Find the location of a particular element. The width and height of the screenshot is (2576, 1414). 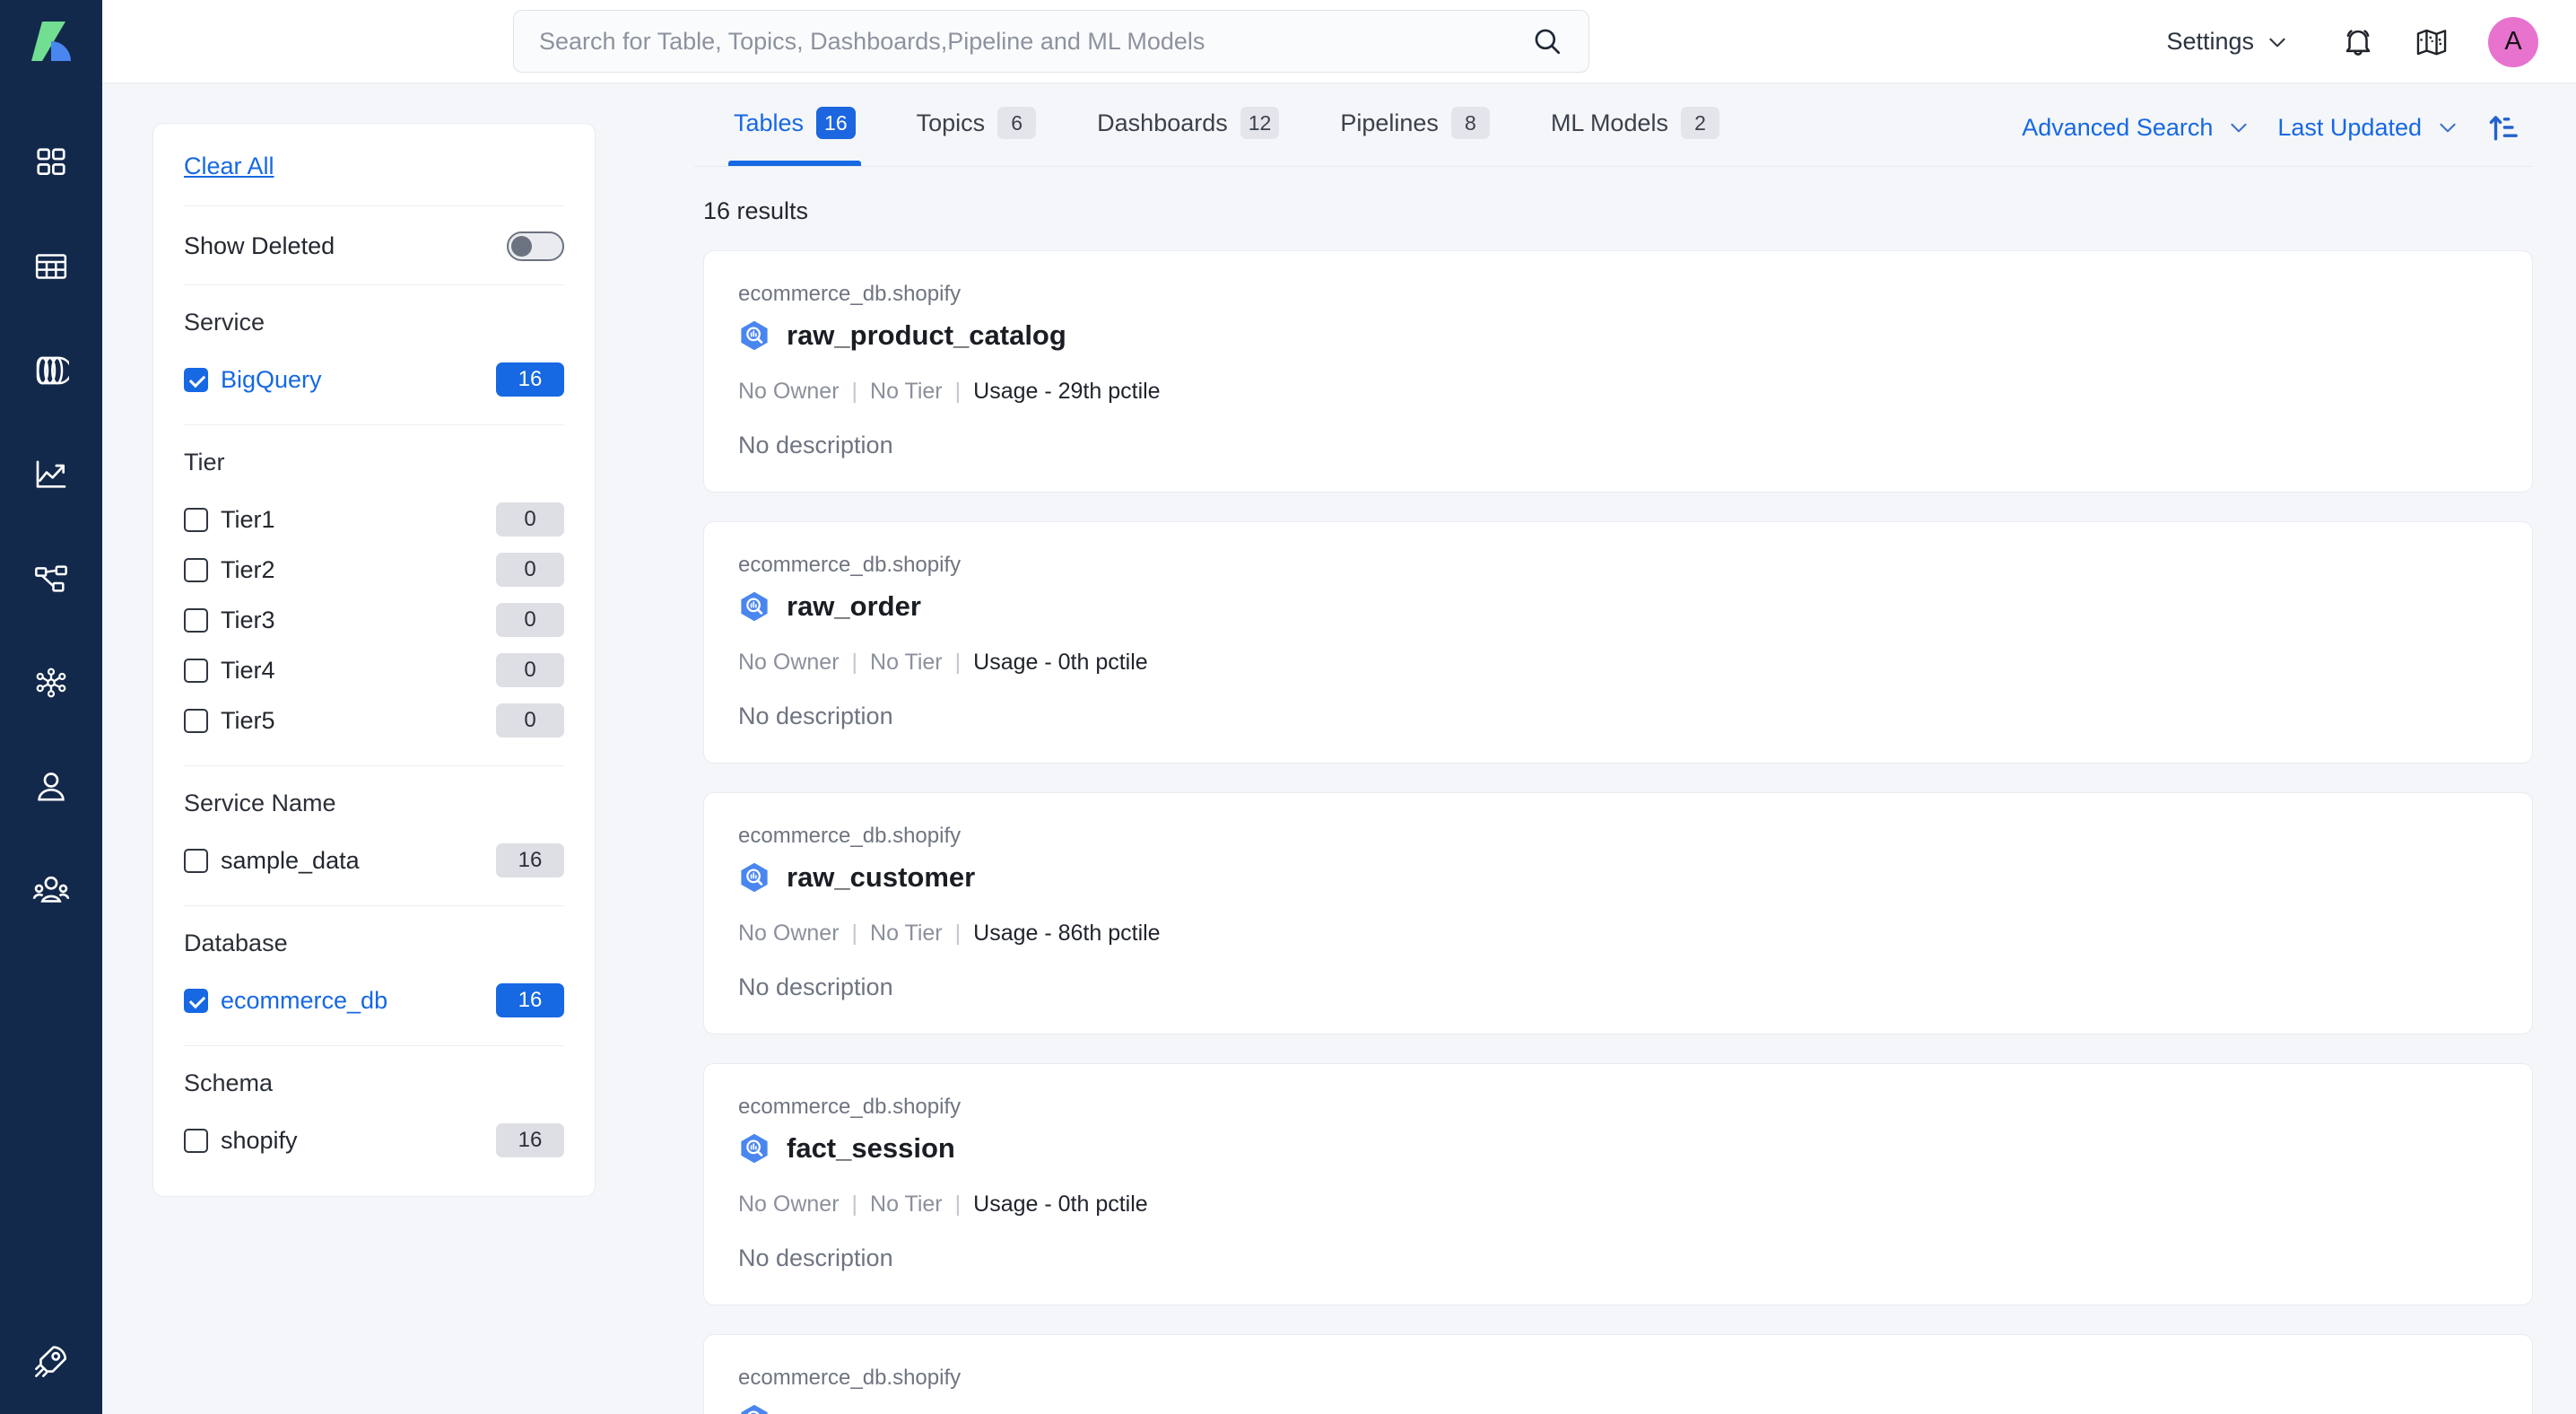

global-search is located at coordinates (1051, 42).